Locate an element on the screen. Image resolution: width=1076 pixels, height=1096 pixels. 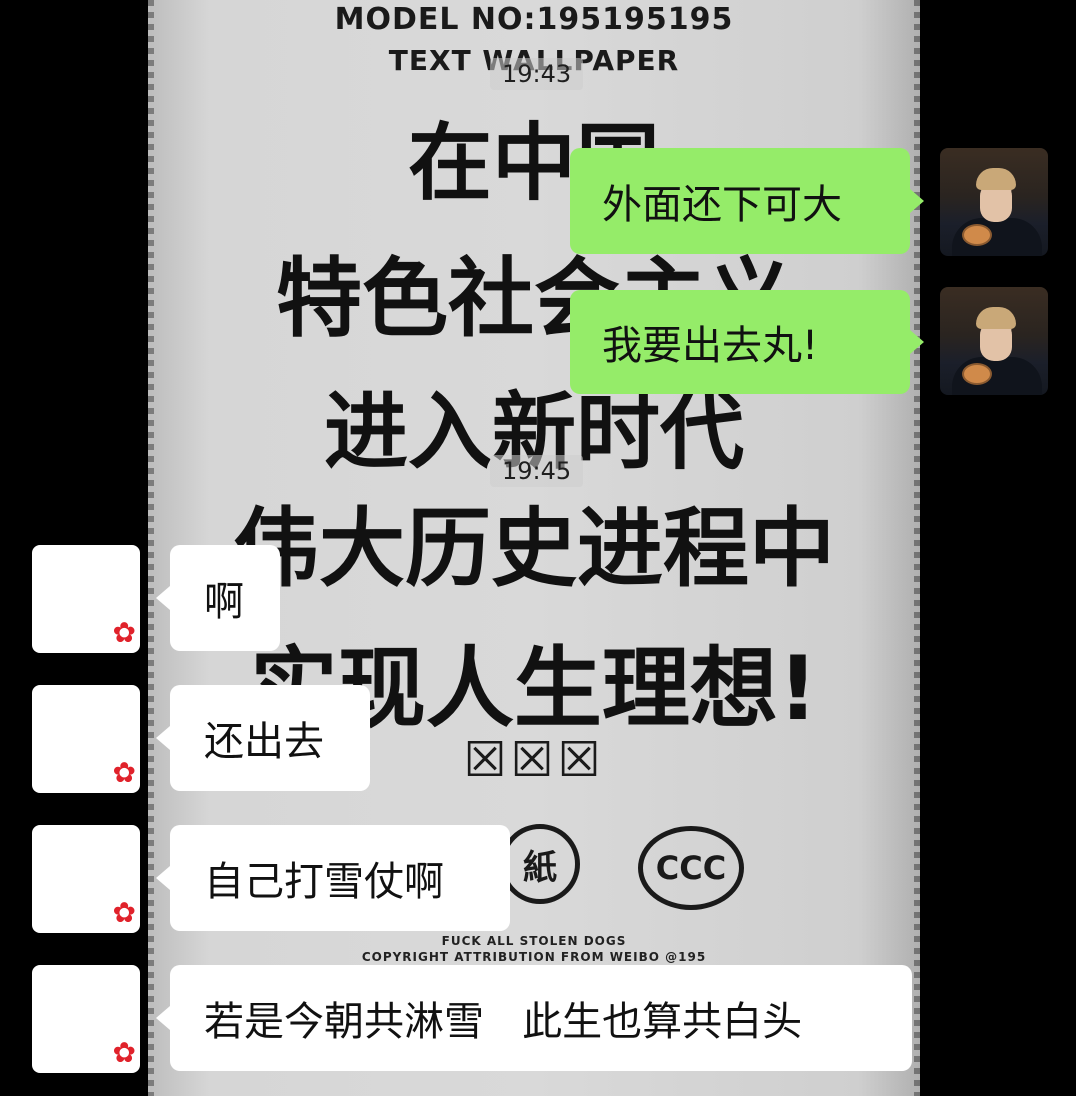
message-bubble-other: 啊 is located at coordinates (218, 598).